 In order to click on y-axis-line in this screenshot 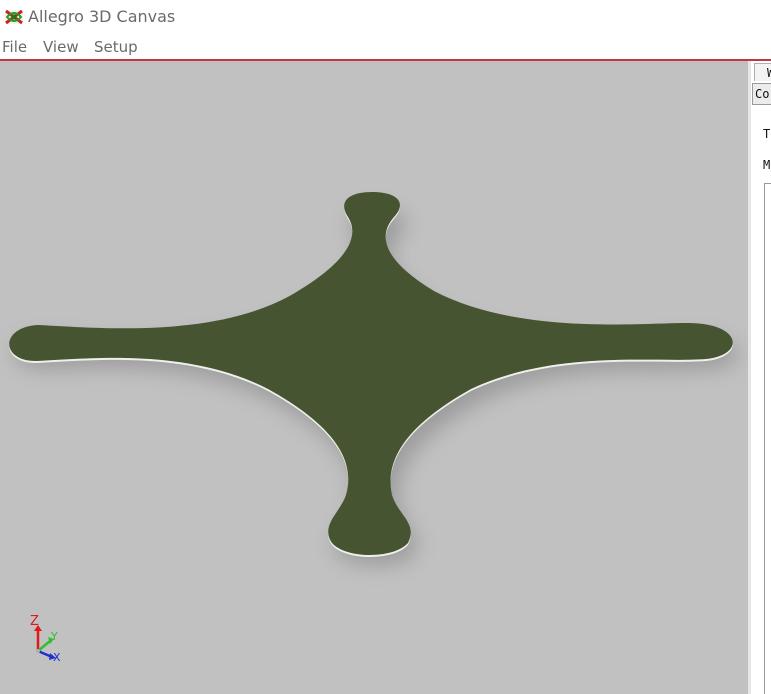, I will do `click(44, 646)`.